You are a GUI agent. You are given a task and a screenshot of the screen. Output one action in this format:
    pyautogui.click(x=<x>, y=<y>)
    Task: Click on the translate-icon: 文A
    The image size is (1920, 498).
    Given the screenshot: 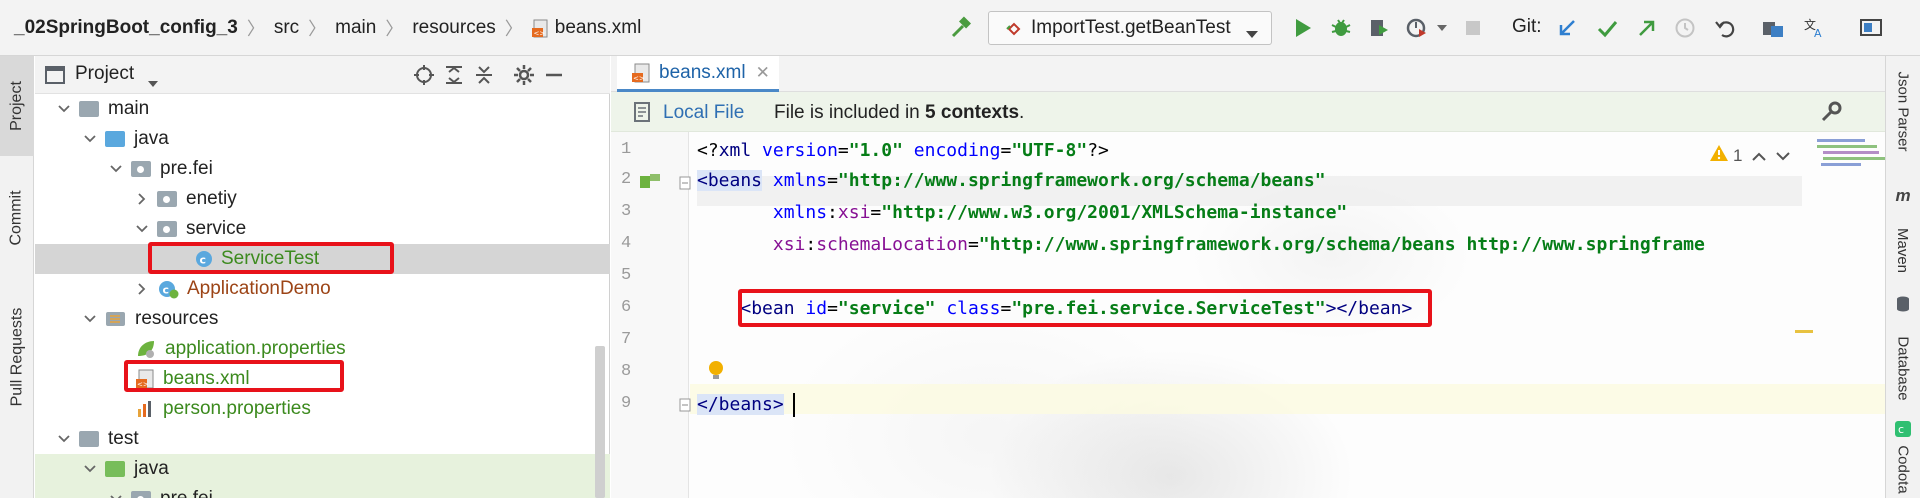 What is the action you would take?
    pyautogui.click(x=1815, y=28)
    